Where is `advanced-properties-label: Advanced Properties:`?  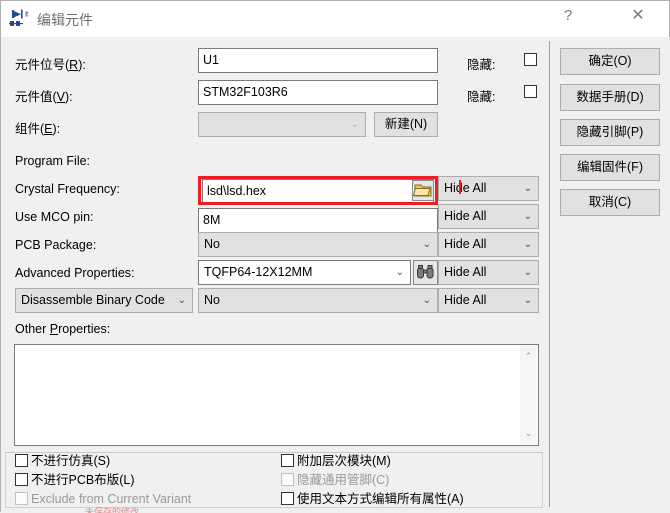 advanced-properties-label: Advanced Properties: is located at coordinates (75, 273).